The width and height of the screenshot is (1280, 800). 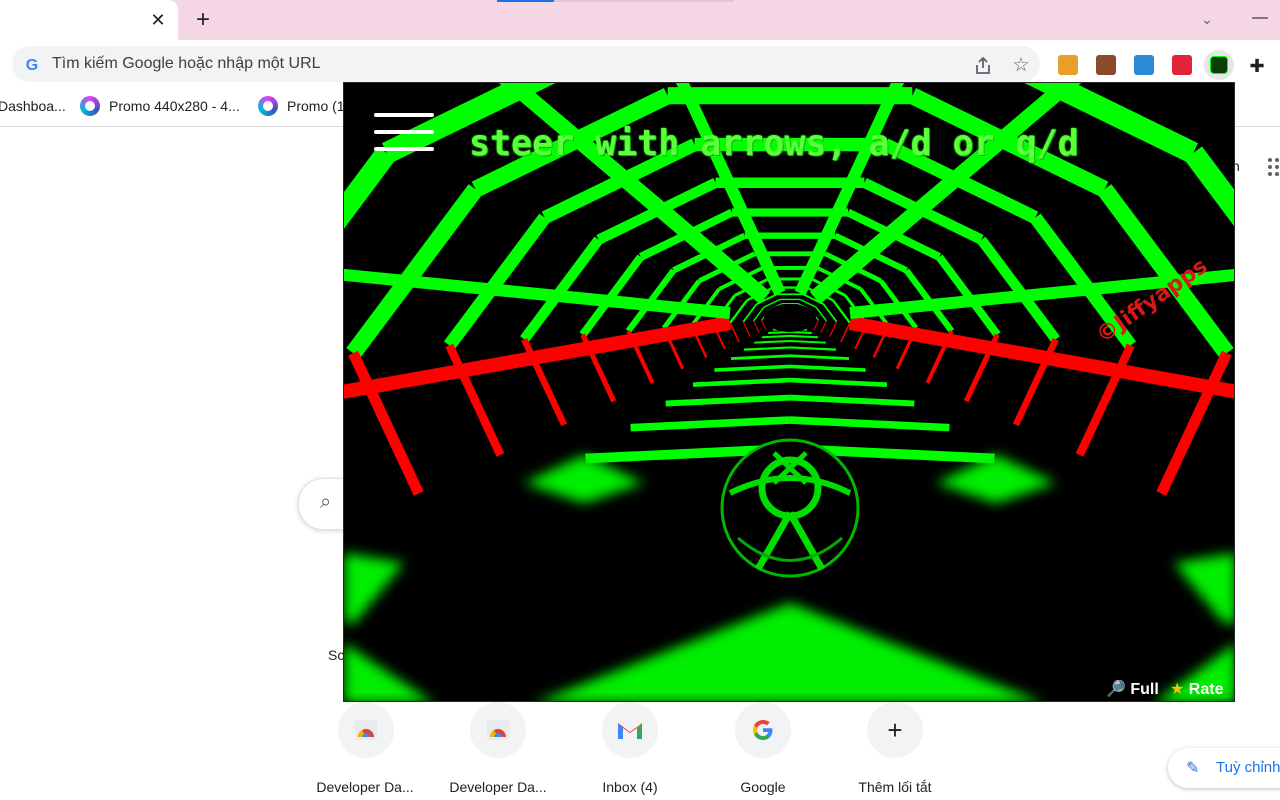 I want to click on gmail-icon, so click(x=630, y=731).